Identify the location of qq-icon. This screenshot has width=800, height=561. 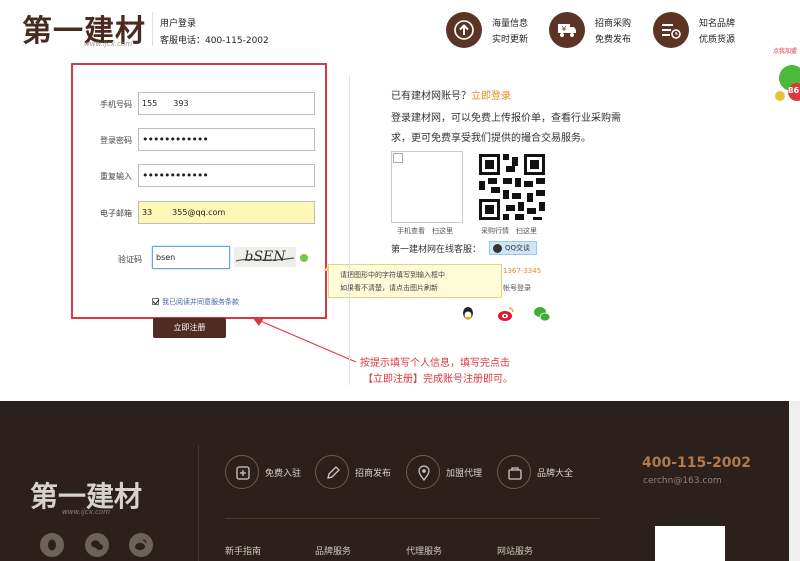
(497, 248).